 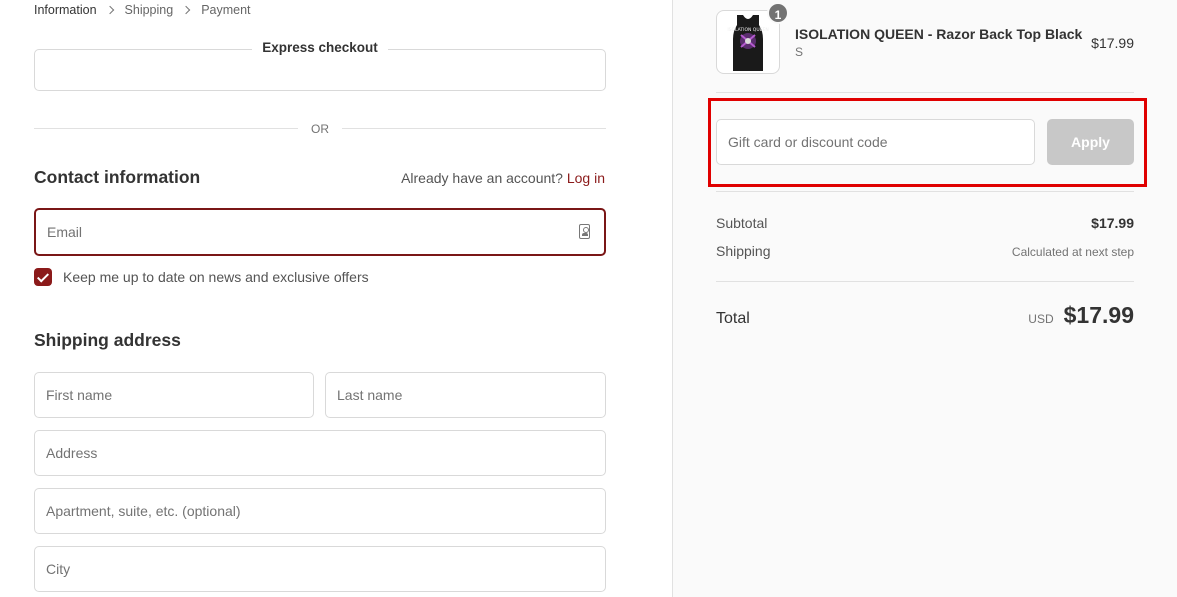 I want to click on total-amount: USD $17.99, so click(x=1081, y=315).